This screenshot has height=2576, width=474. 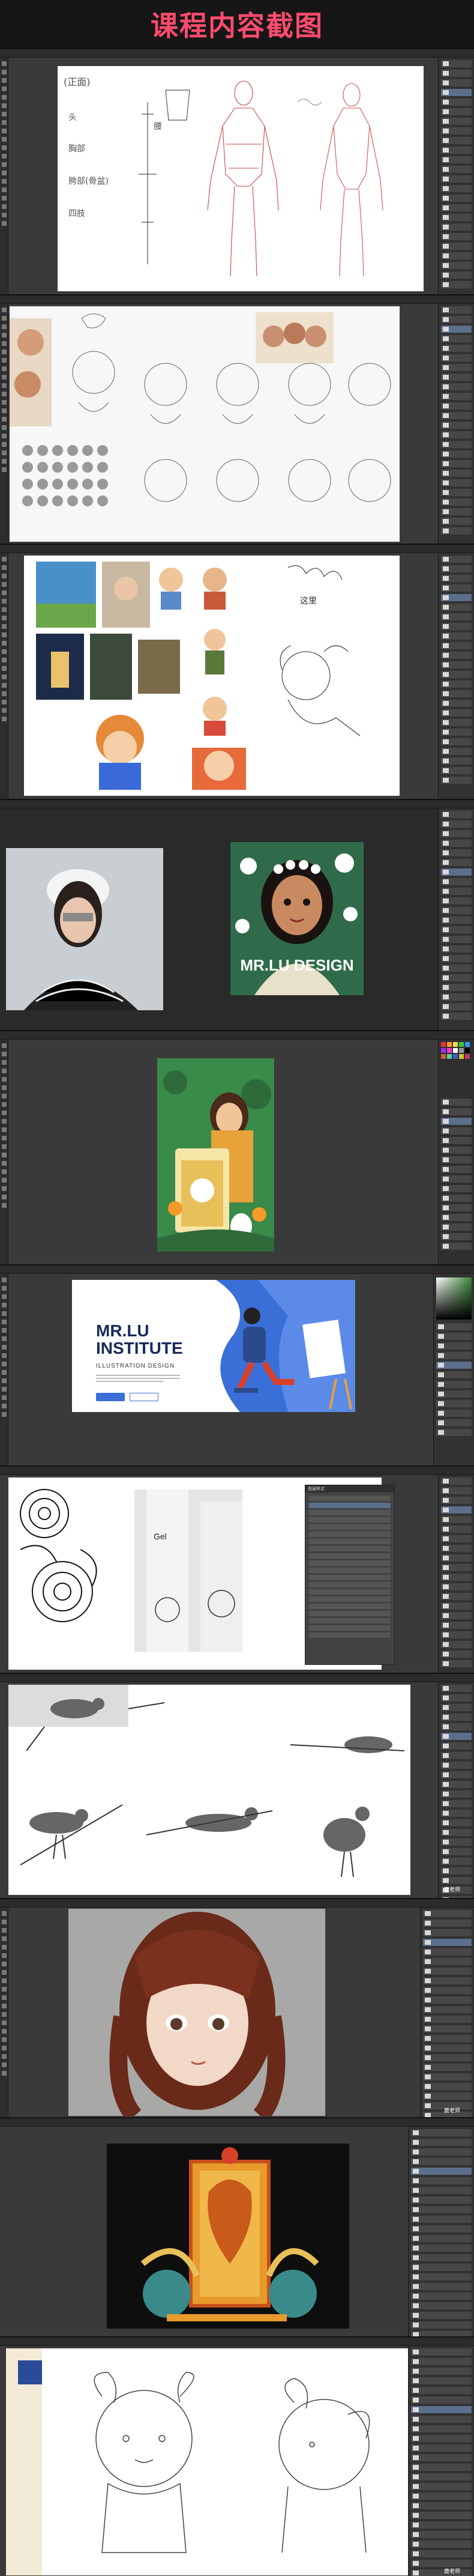 What do you see at coordinates (223, 176) in the screenshot?
I see `figure-sketch-drawing: (正面) 头 胸部 胯部(骨盆) 四肢 腰` at bounding box center [223, 176].